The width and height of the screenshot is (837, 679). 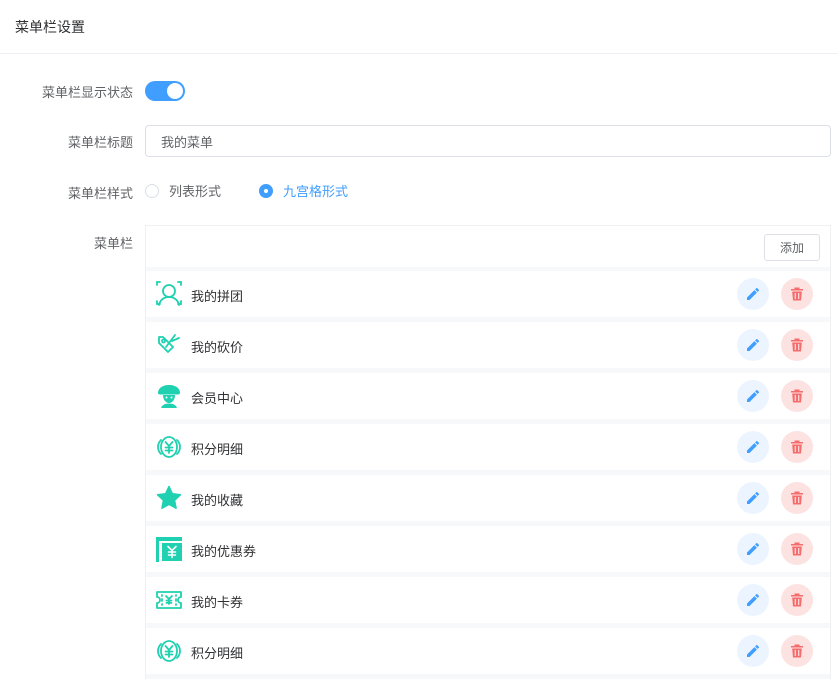 What do you see at coordinates (266, 190) in the screenshot?
I see `radio-dot-checked` at bounding box center [266, 190].